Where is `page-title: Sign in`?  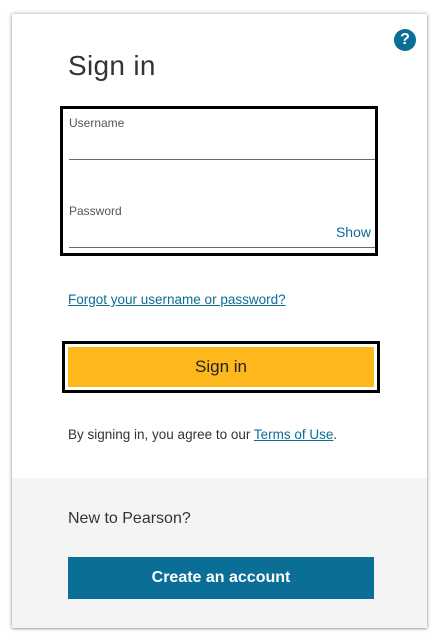
page-title: Sign in is located at coordinates (112, 65).